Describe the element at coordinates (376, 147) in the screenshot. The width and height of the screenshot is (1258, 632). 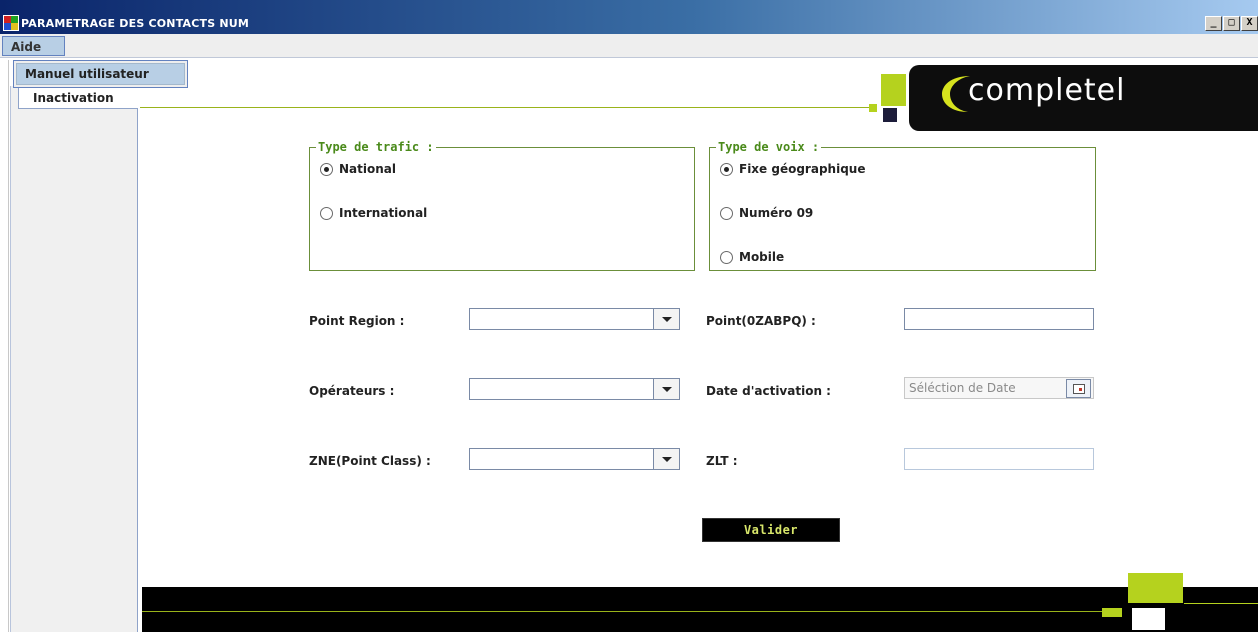
I see `type-trafic-legend: Type de trafic :` at that location.